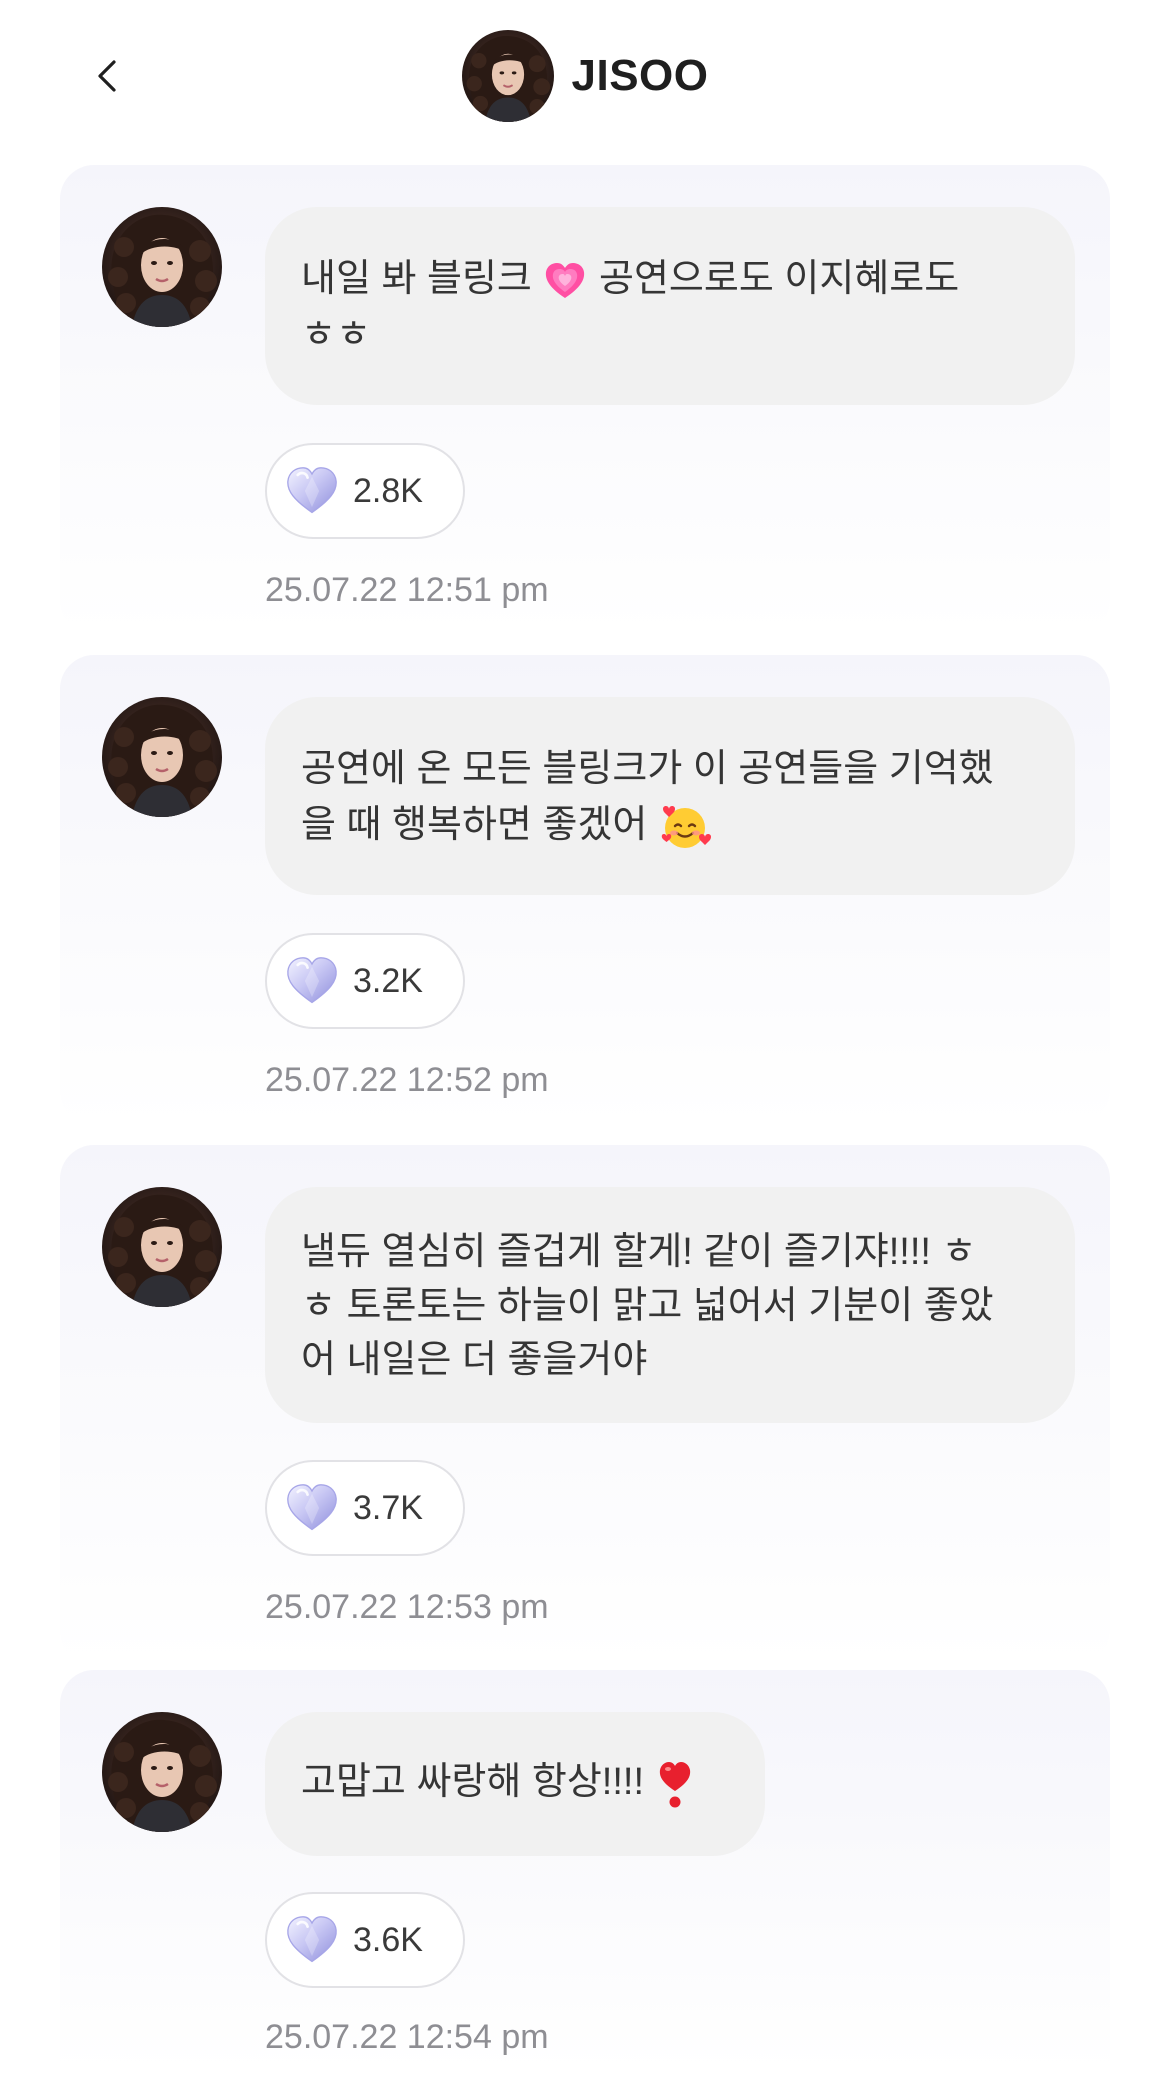 The image size is (1170, 2073). I want to click on like-button: 3.7K, so click(365, 1508).